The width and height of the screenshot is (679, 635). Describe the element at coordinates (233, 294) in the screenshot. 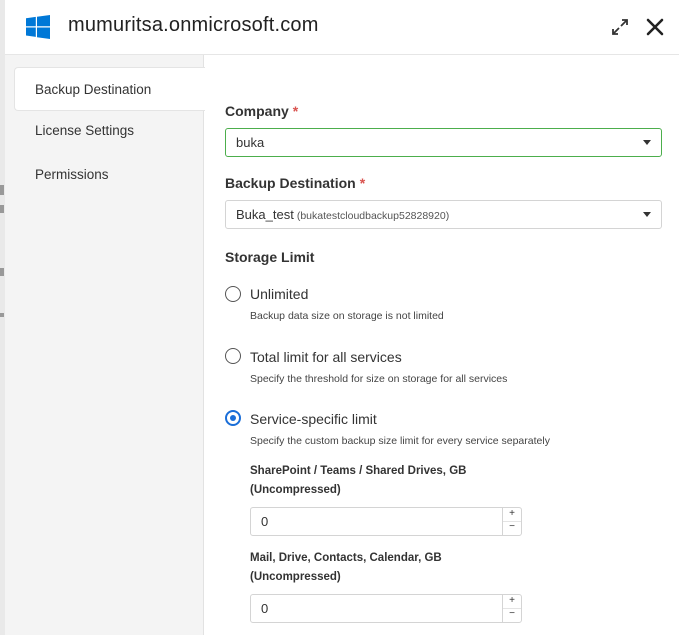

I see `unlimited-radio` at that location.